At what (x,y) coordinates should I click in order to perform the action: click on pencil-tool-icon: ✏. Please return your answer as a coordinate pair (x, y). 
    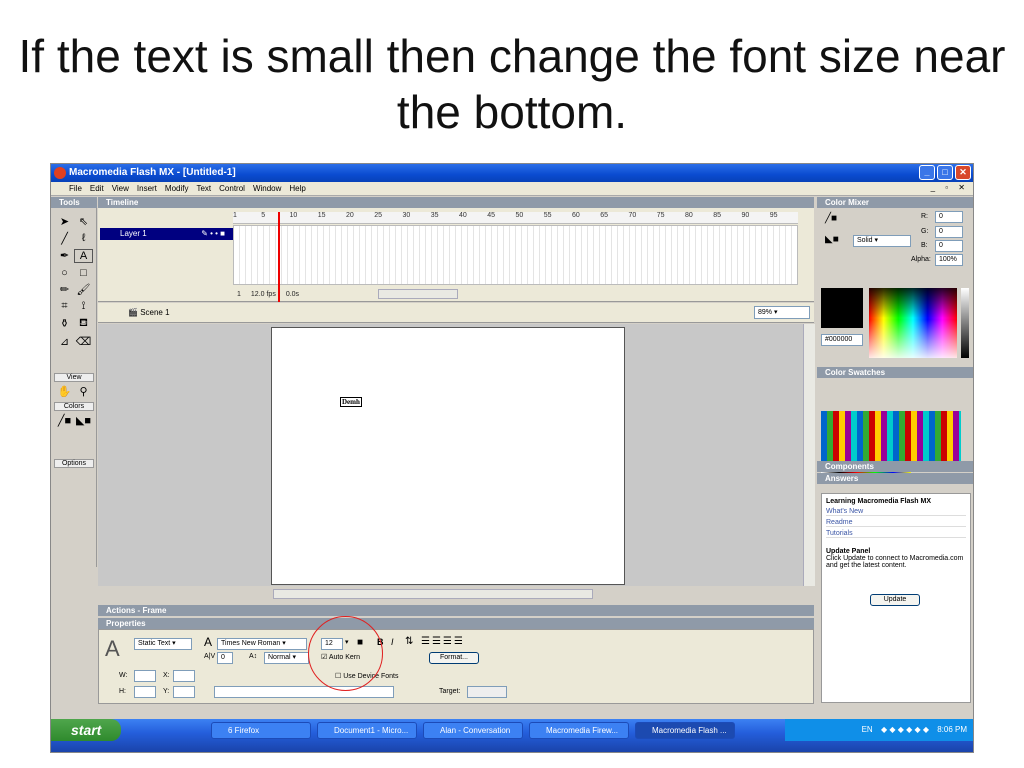
    Looking at the image, I should click on (64, 289).